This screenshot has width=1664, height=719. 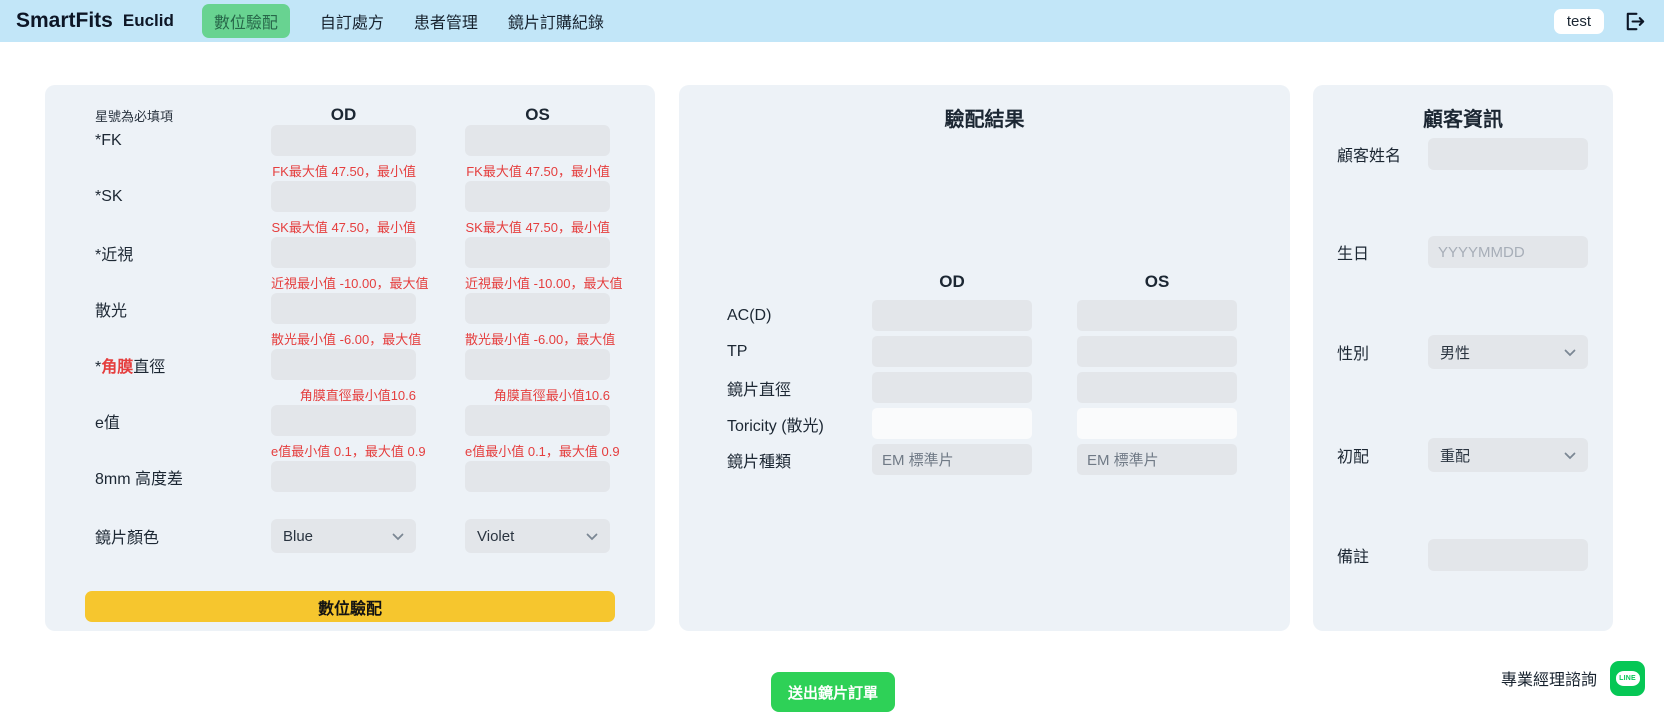 I want to click on digital-fitting-button: 數位驗配, so click(x=350, y=606).